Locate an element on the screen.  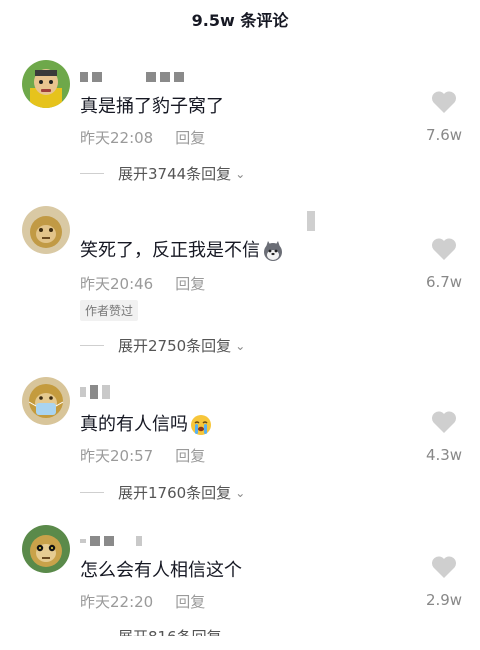
author-liked-badge: 作者赞过 is located at coordinates (109, 310).